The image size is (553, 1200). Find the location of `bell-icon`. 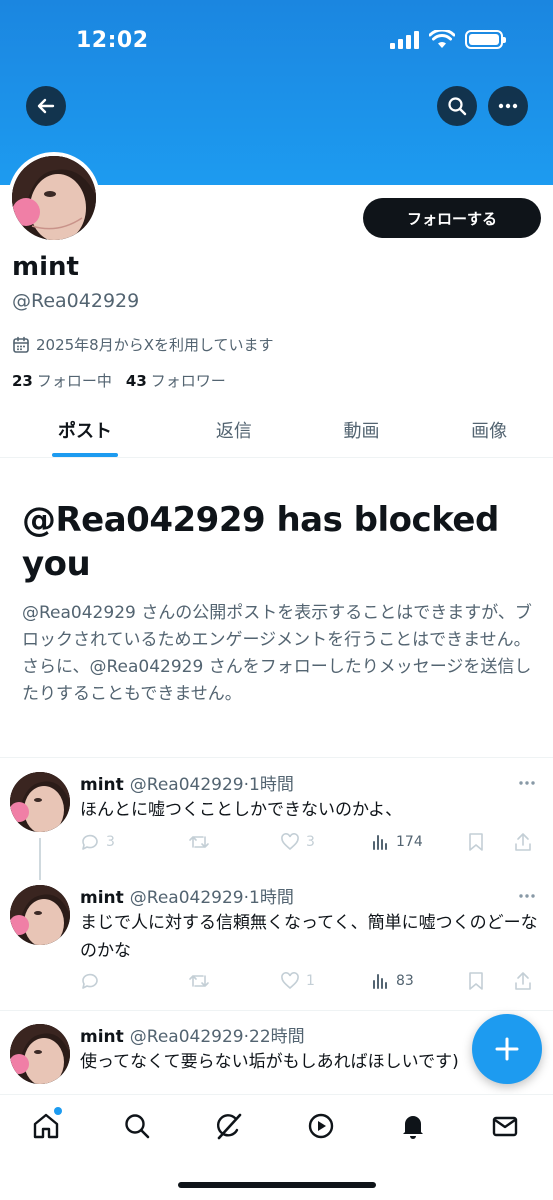

bell-icon is located at coordinates (413, 1127).